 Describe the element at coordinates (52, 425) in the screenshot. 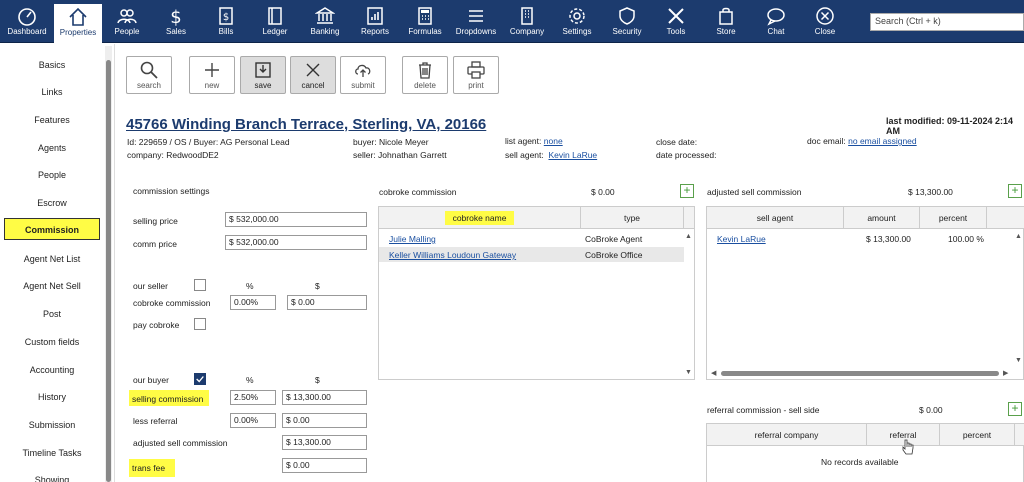

I see `sidebar-item-submission: Submission` at that location.